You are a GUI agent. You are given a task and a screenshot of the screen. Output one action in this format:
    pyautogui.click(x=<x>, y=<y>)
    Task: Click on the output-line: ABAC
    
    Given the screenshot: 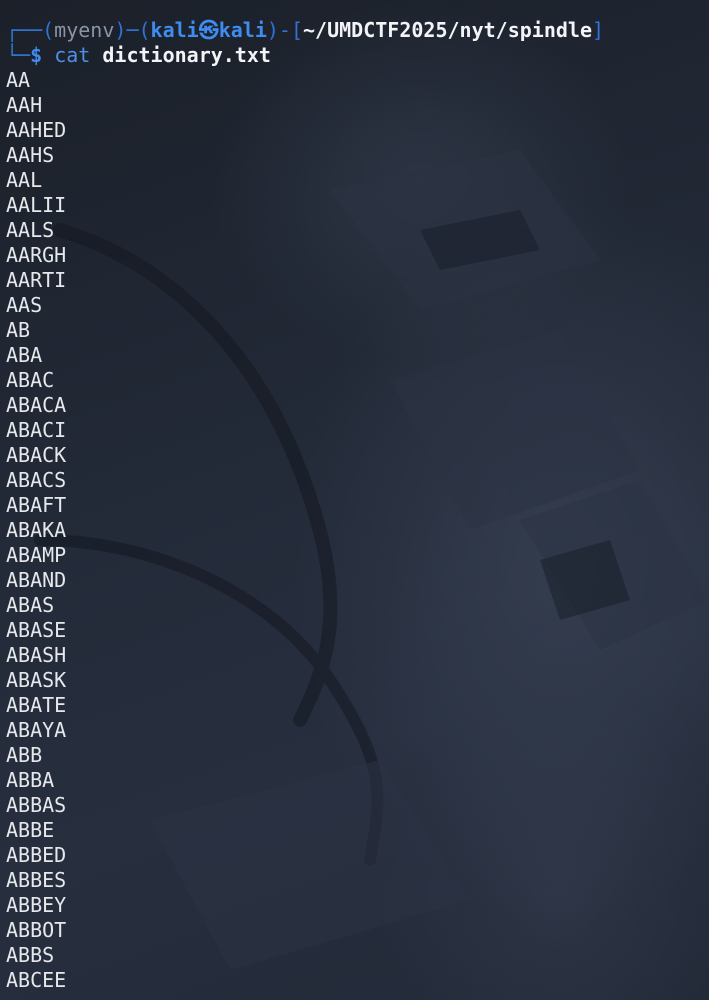 What is the action you would take?
    pyautogui.click(x=30, y=380)
    